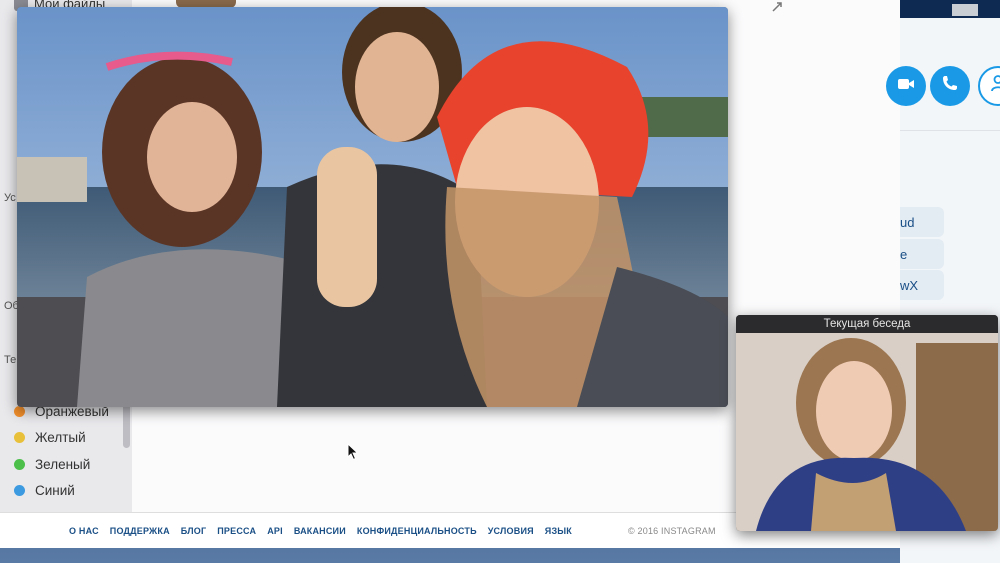  What do you see at coordinates (84, 531) in the screenshot?
I see `footer-link-about: О НАС` at bounding box center [84, 531].